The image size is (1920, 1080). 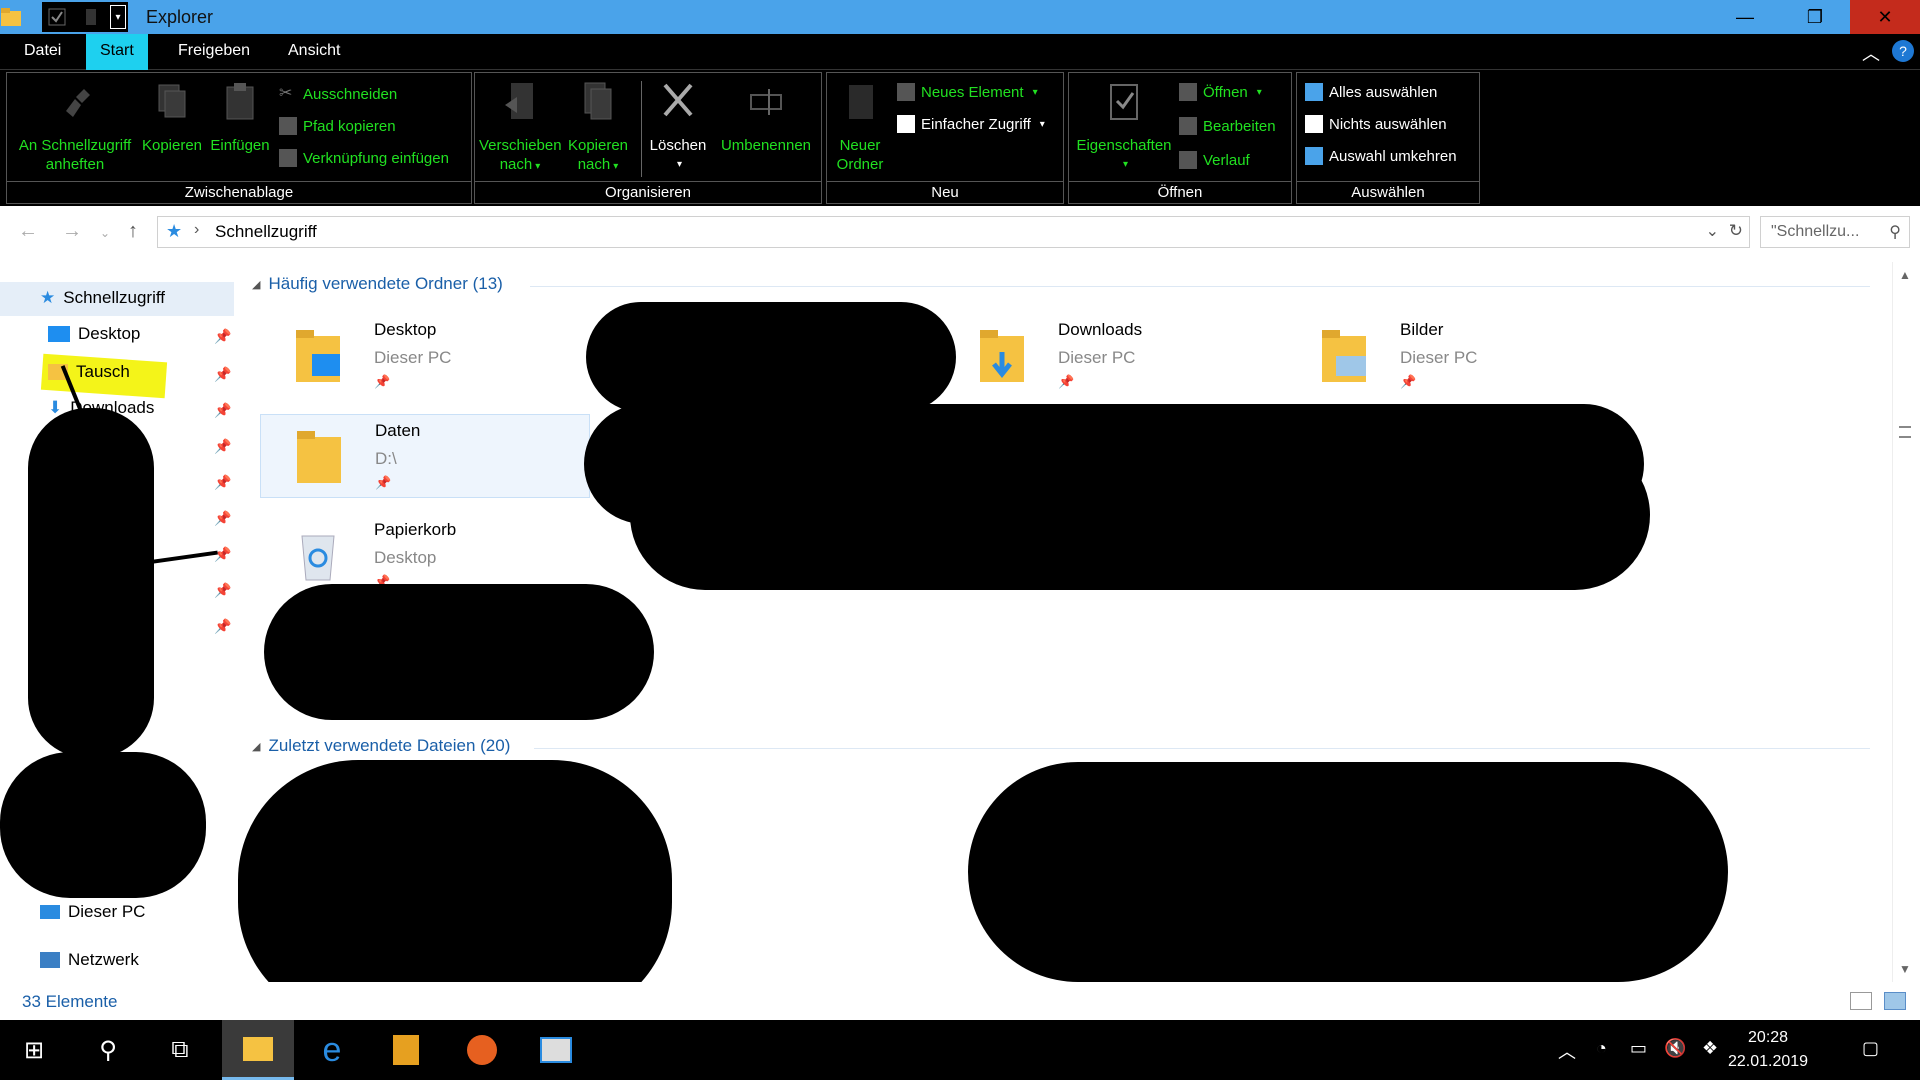 I want to click on address-bar: ★ › Schnellzugriff ⌄ ↻, so click(x=953, y=232).